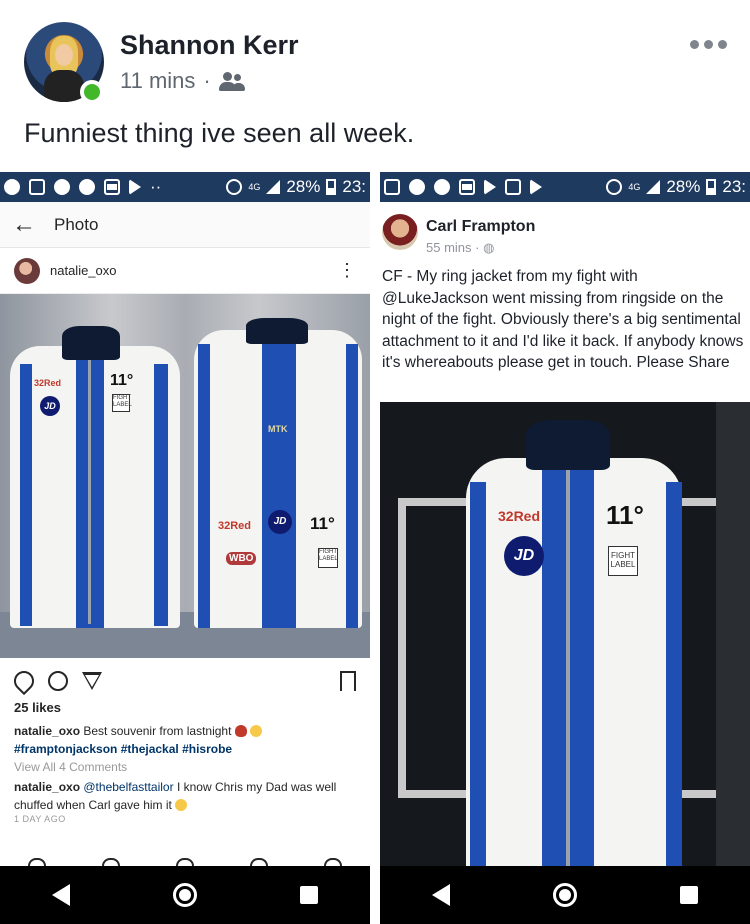  Describe the element at coordinates (400, 232) in the screenshot. I see `inner-author-avatar` at that location.